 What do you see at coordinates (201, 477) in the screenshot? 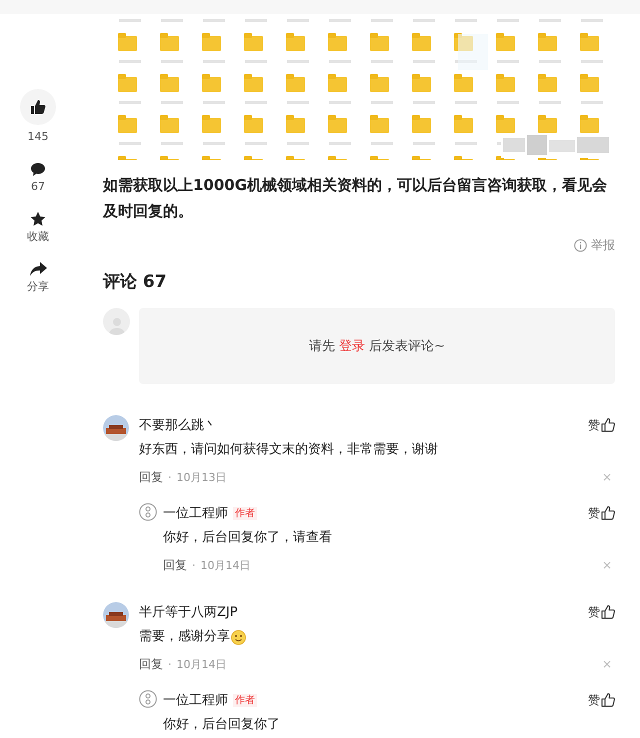
I see `comment-date: 10月13日` at bounding box center [201, 477].